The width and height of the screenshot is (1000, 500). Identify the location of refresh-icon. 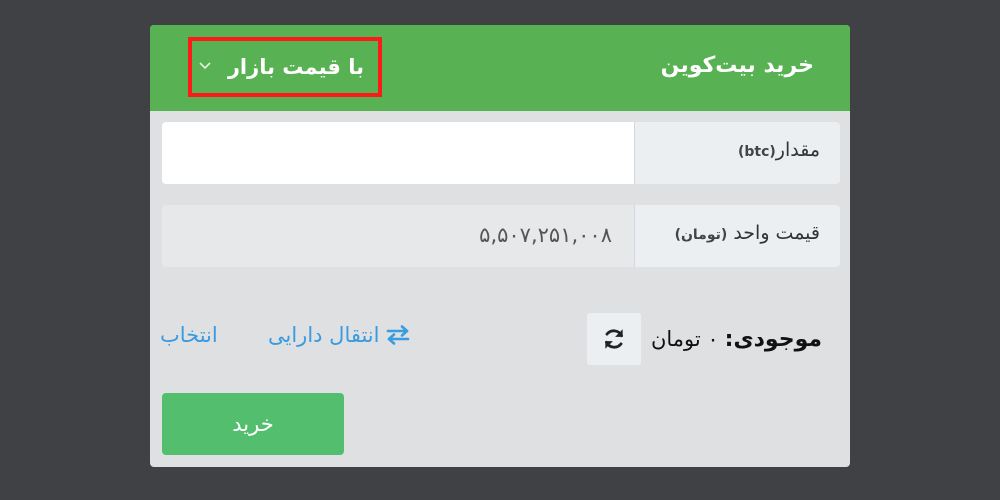
(613, 339).